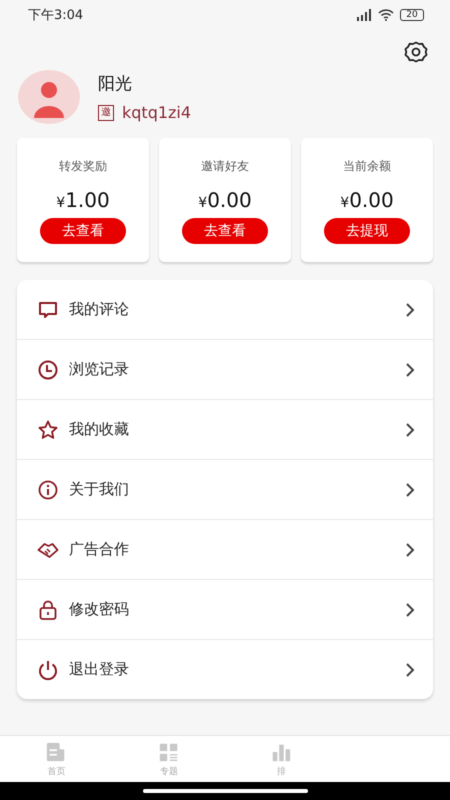  What do you see at coordinates (416, 52) in the screenshot?
I see `settings-icon` at bounding box center [416, 52].